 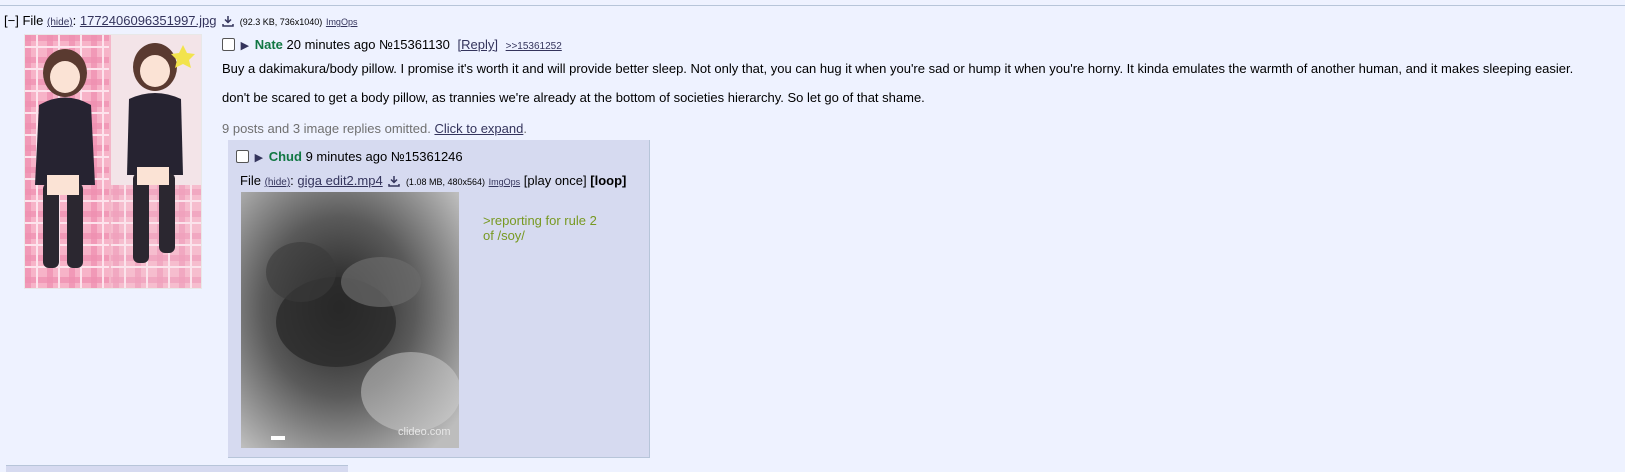 I want to click on reply-poster-name: Chud, so click(x=285, y=156).